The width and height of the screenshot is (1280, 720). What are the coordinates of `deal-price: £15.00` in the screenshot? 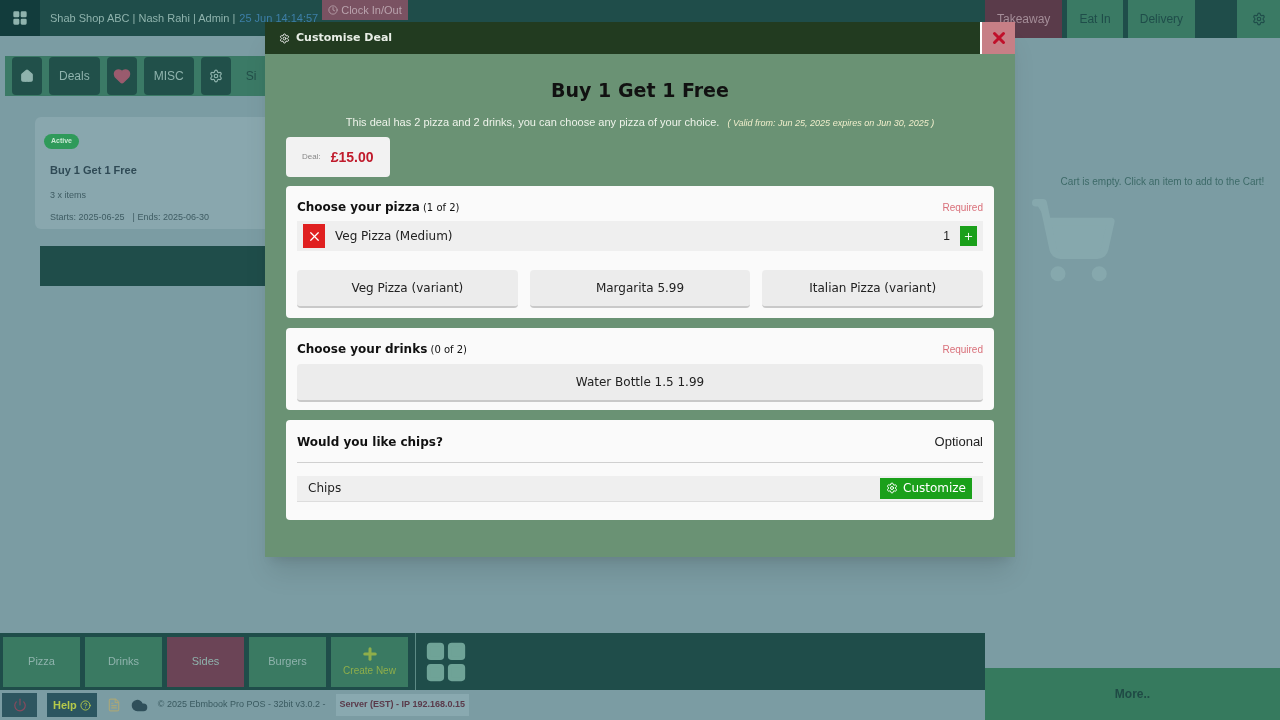 It's located at (352, 157).